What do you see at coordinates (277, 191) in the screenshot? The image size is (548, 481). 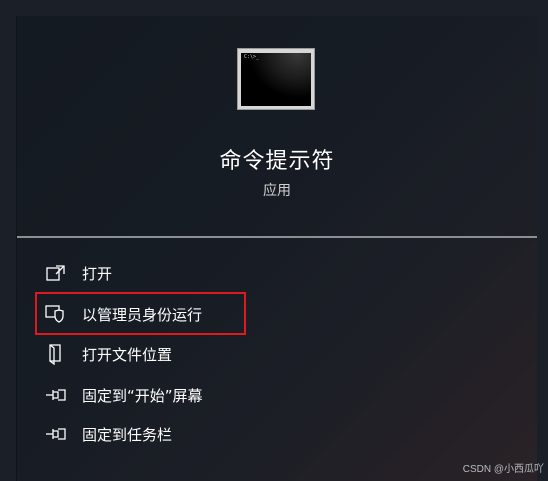 I see `app-type: 应用` at bounding box center [277, 191].